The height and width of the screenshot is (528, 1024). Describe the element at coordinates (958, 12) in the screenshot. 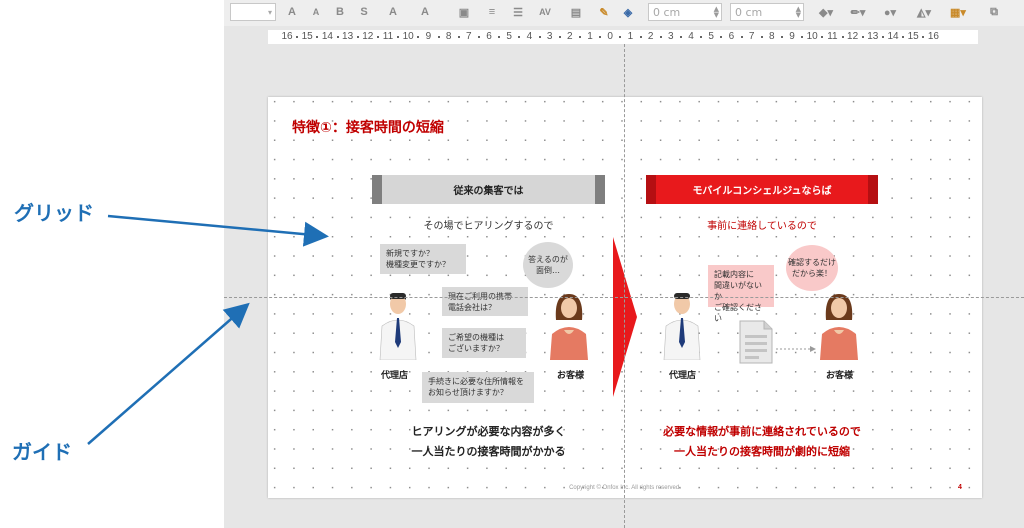

I see `align-objects-icon: ▦▾` at that location.